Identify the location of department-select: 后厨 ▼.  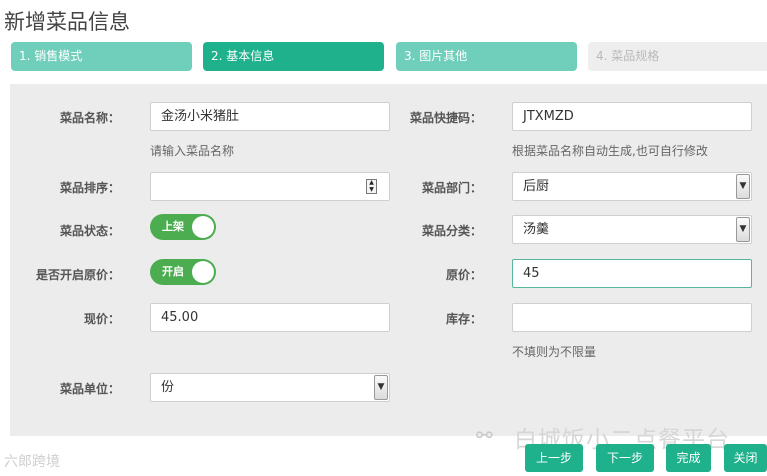
(632, 186).